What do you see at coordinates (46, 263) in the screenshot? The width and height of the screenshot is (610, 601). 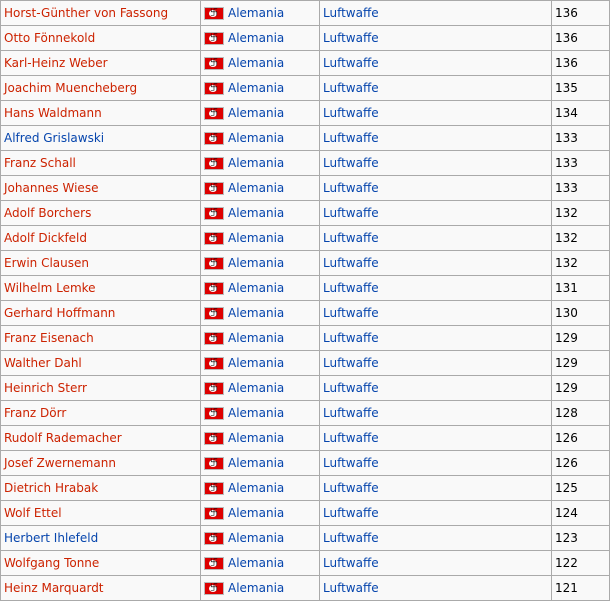 I see `pilot-name-link: Erwin Clausen` at bounding box center [46, 263].